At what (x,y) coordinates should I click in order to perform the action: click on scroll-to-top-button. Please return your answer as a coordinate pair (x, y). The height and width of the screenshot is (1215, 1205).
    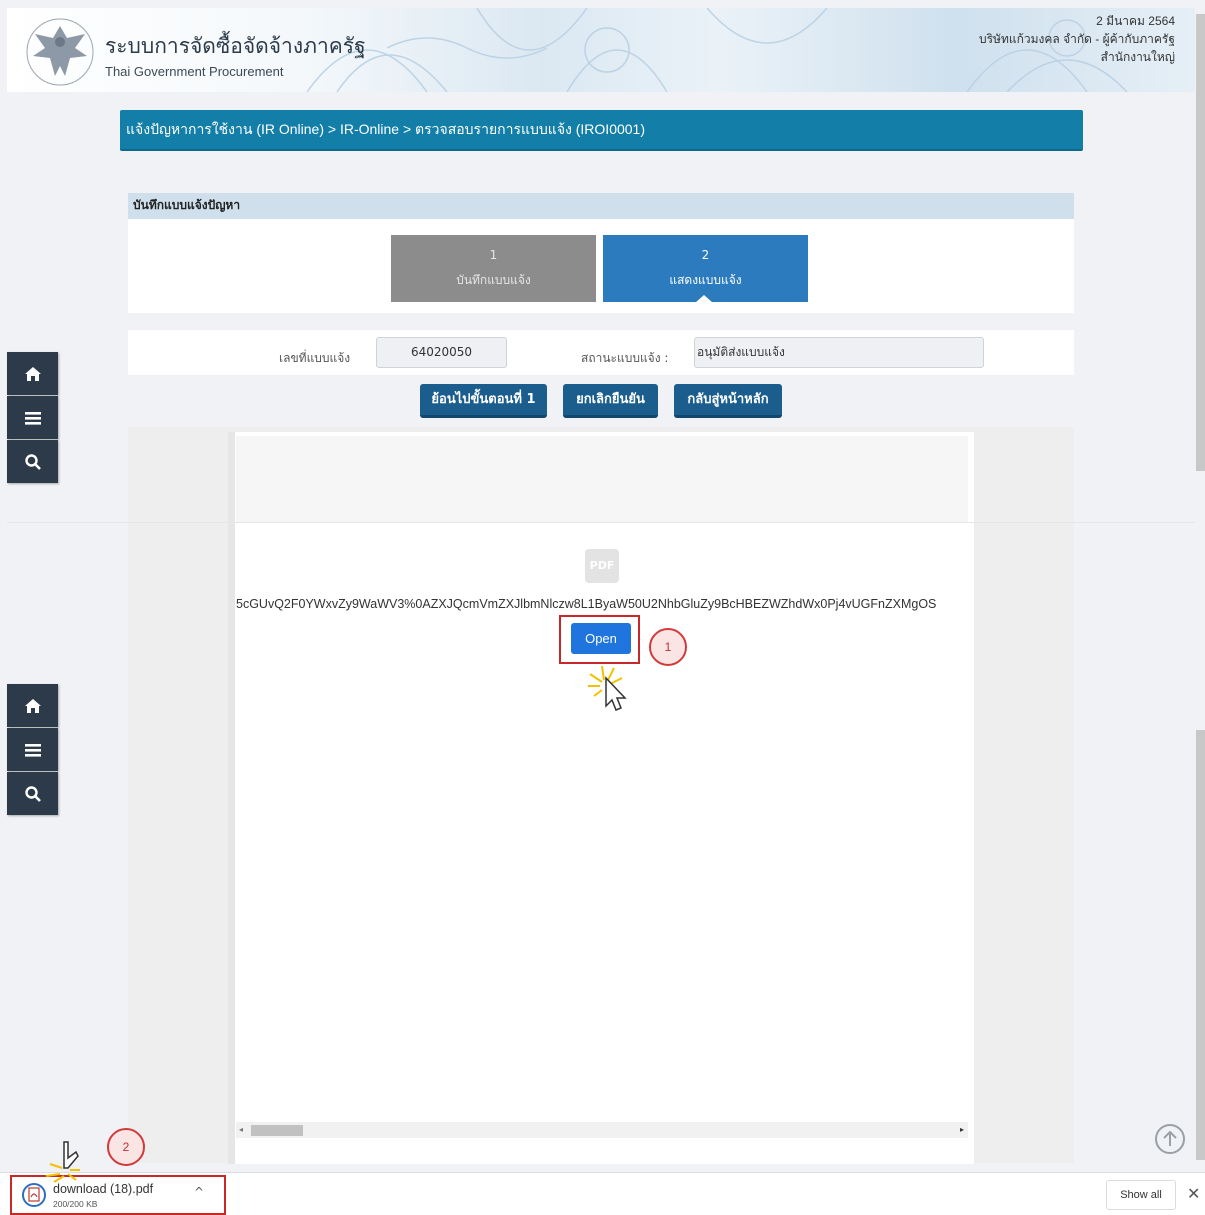
    Looking at the image, I should click on (1170, 1139).